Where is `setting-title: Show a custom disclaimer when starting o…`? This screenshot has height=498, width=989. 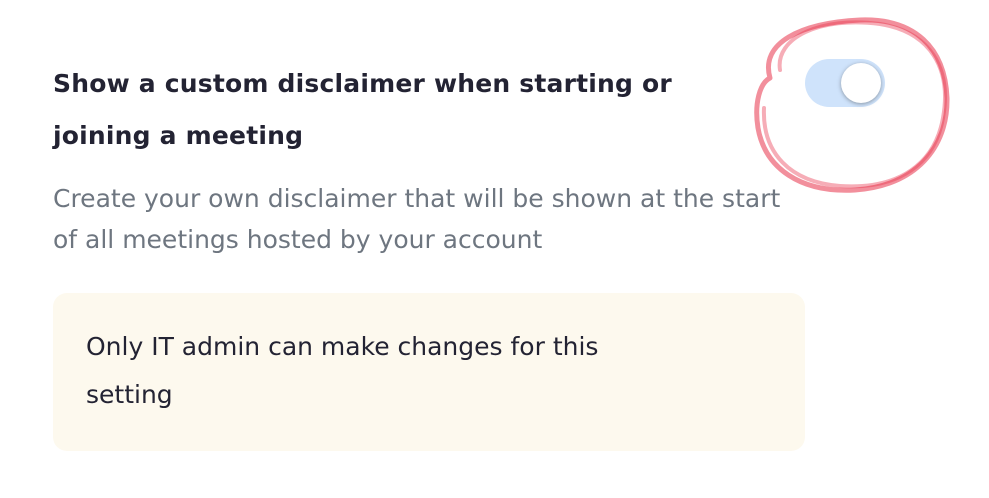
setting-title: Show a custom disclaimer when starting o… is located at coordinates (362, 109).